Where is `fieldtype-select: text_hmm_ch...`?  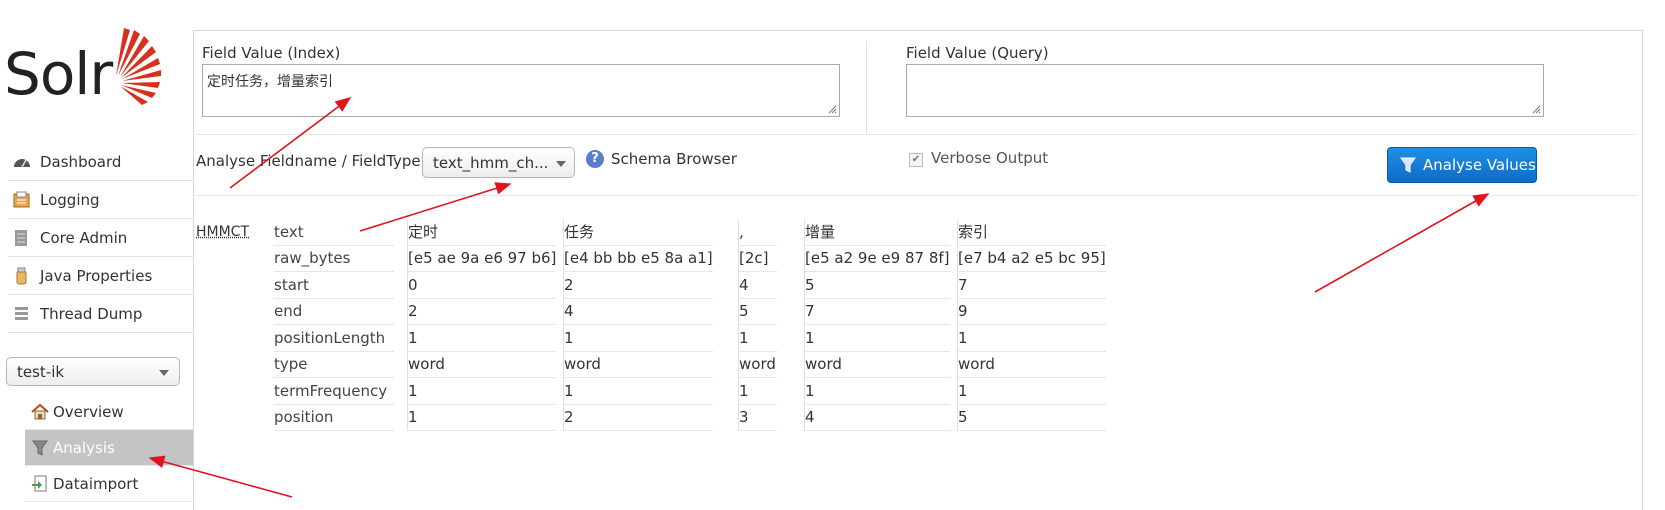 fieldtype-select: text_hmm_ch... is located at coordinates (498, 162).